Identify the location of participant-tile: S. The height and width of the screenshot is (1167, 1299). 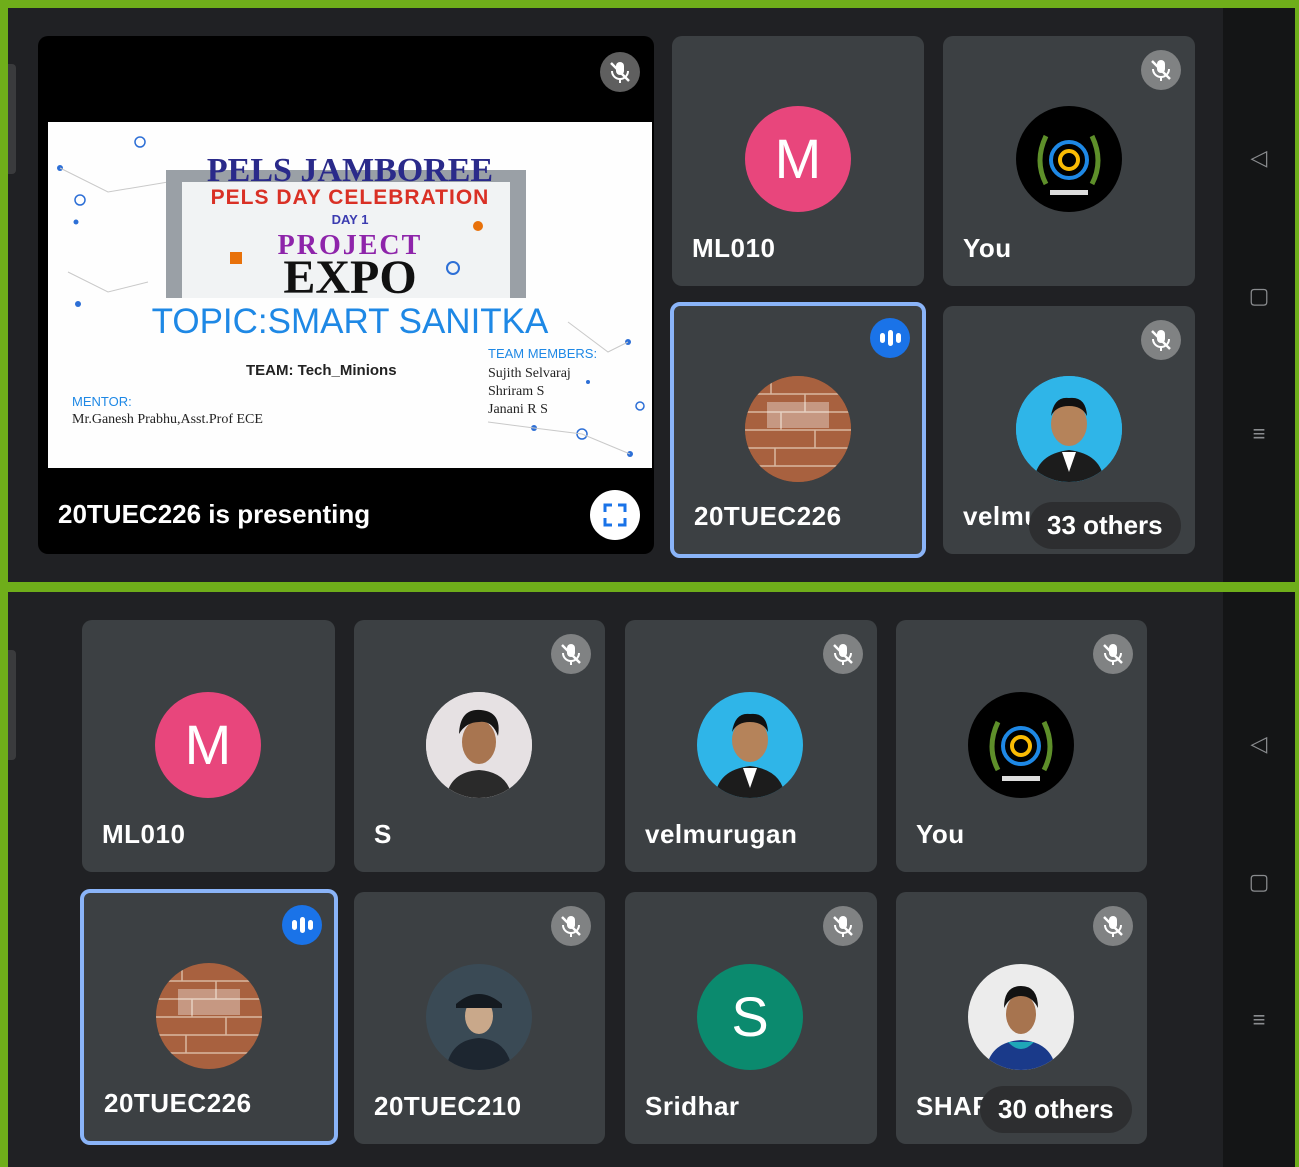
(479, 746).